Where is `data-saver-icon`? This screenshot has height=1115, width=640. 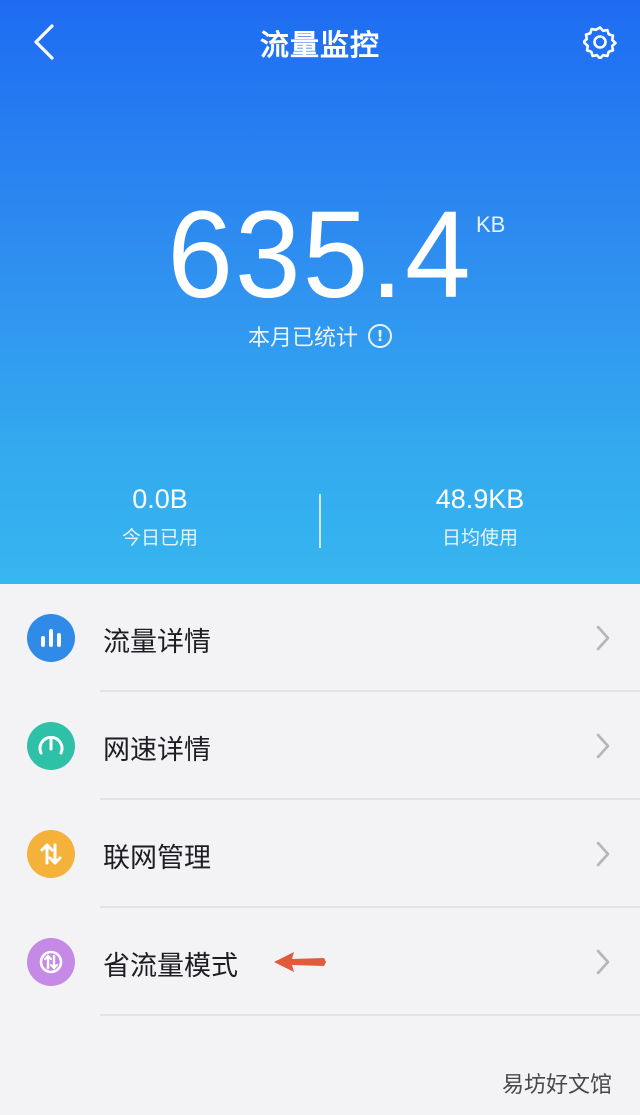 data-saver-icon is located at coordinates (51, 962).